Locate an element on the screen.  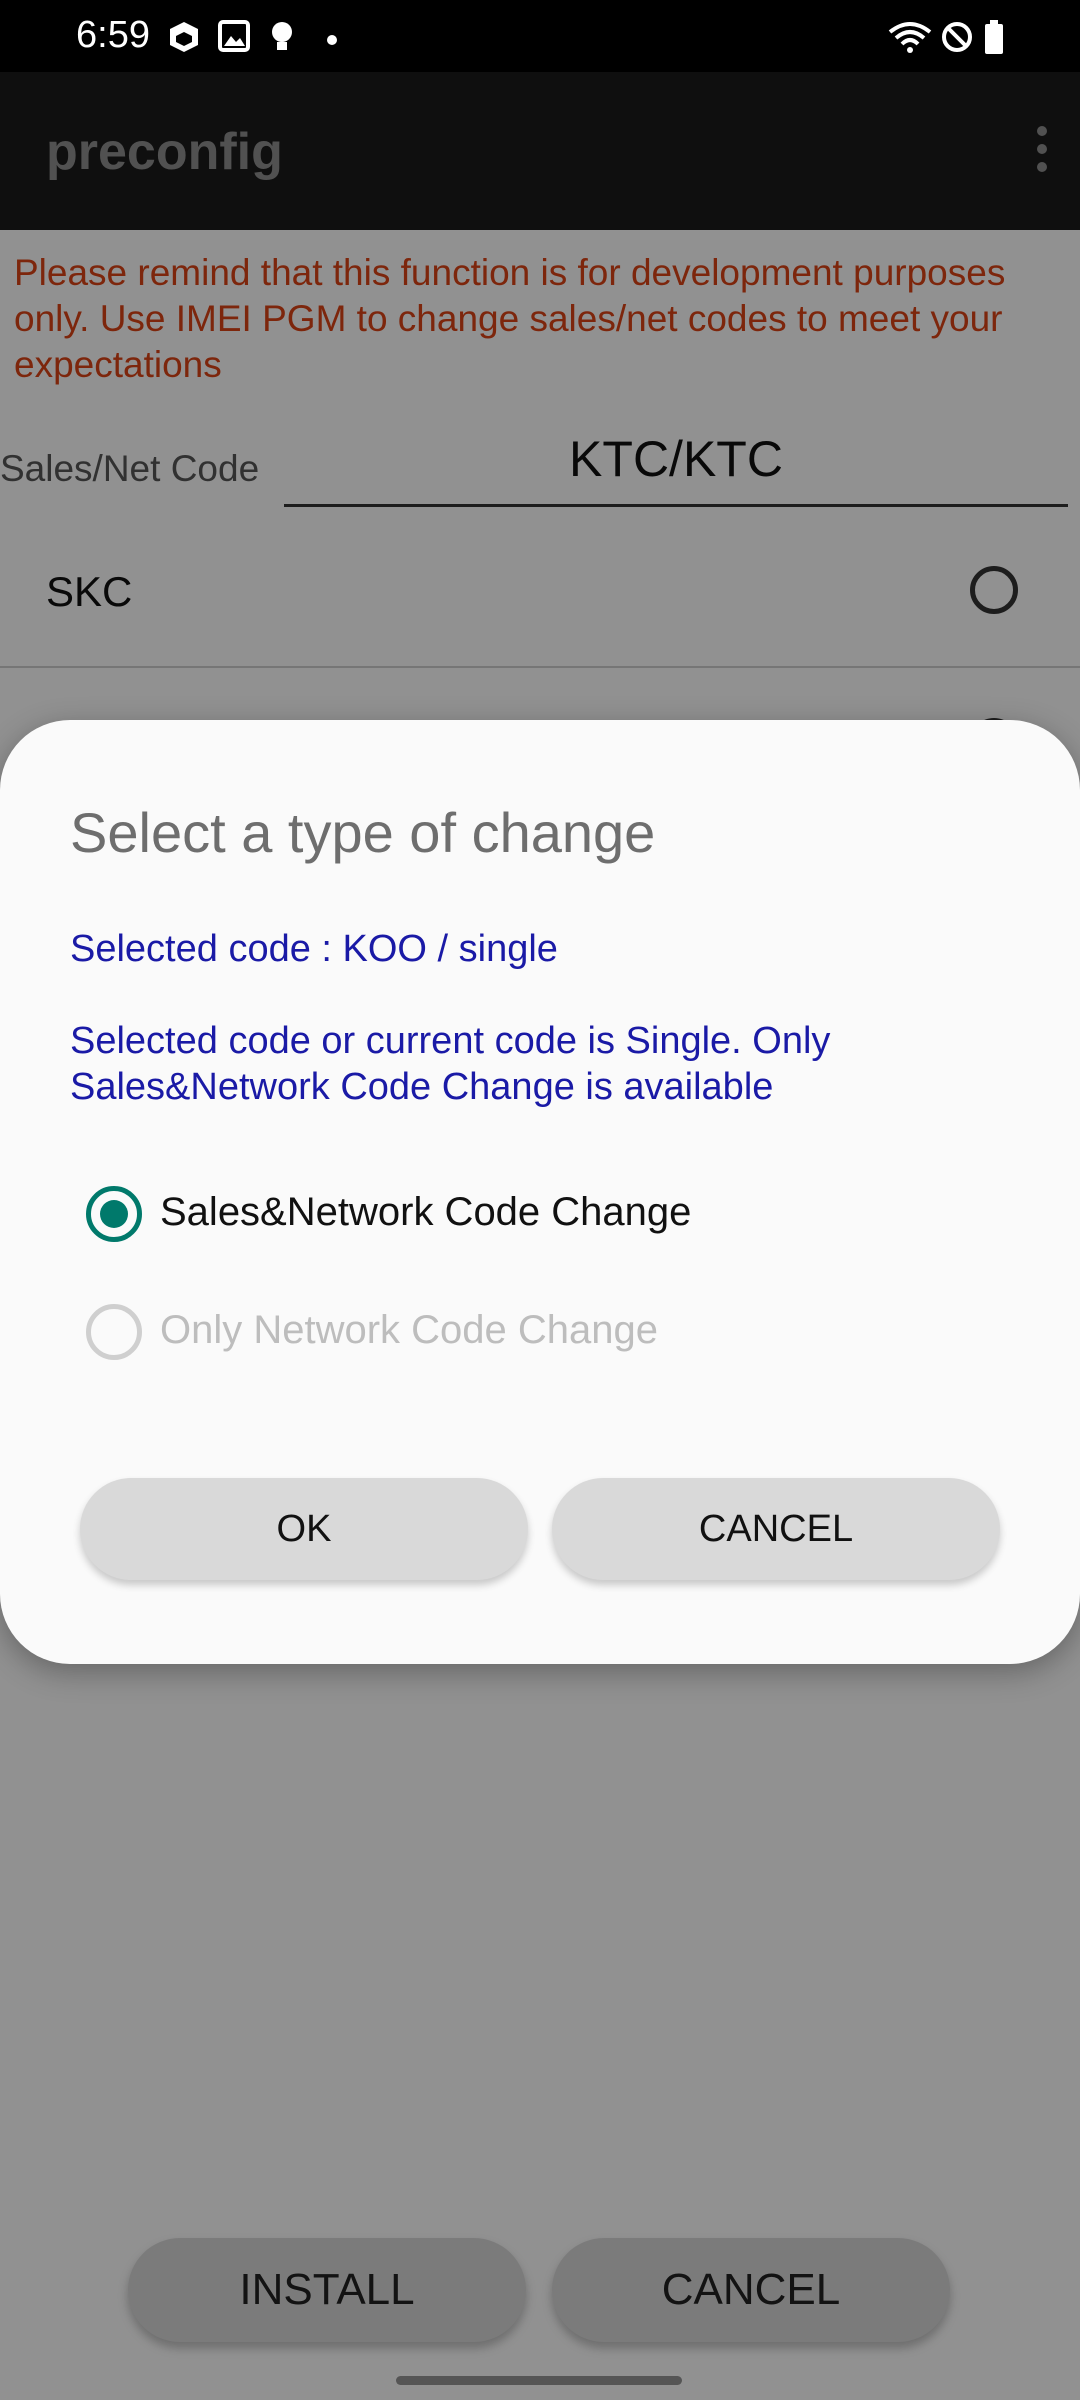
status-bar: 6:59 is located at coordinates (540, 36).